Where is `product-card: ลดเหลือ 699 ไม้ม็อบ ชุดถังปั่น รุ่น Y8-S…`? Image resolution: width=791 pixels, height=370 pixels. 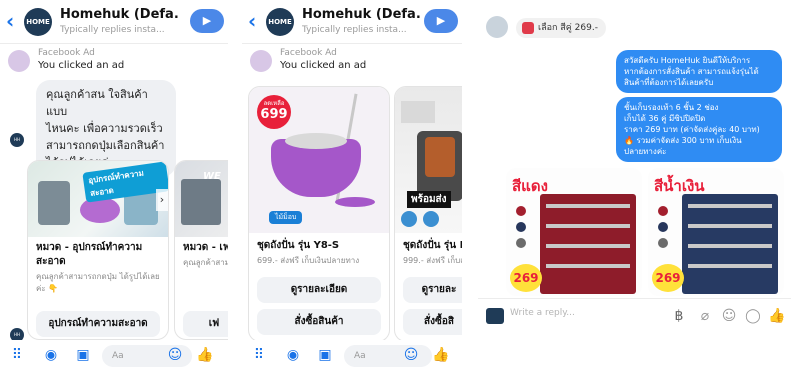
product-card: ลดเหลือ 699 ไม้ม็อบ ชุดถังปั่น รุ่น Y8-S… is located at coordinates (319, 214).